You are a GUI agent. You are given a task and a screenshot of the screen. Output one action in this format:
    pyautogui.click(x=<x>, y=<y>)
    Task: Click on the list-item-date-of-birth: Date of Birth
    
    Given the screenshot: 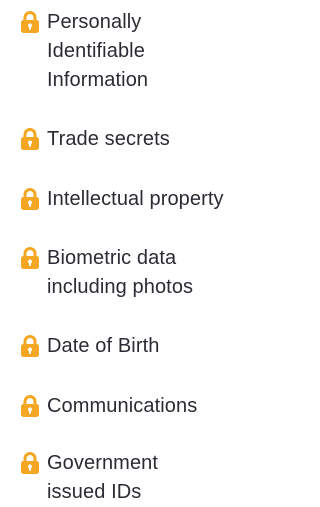 What is the action you would take?
    pyautogui.click(x=89, y=346)
    